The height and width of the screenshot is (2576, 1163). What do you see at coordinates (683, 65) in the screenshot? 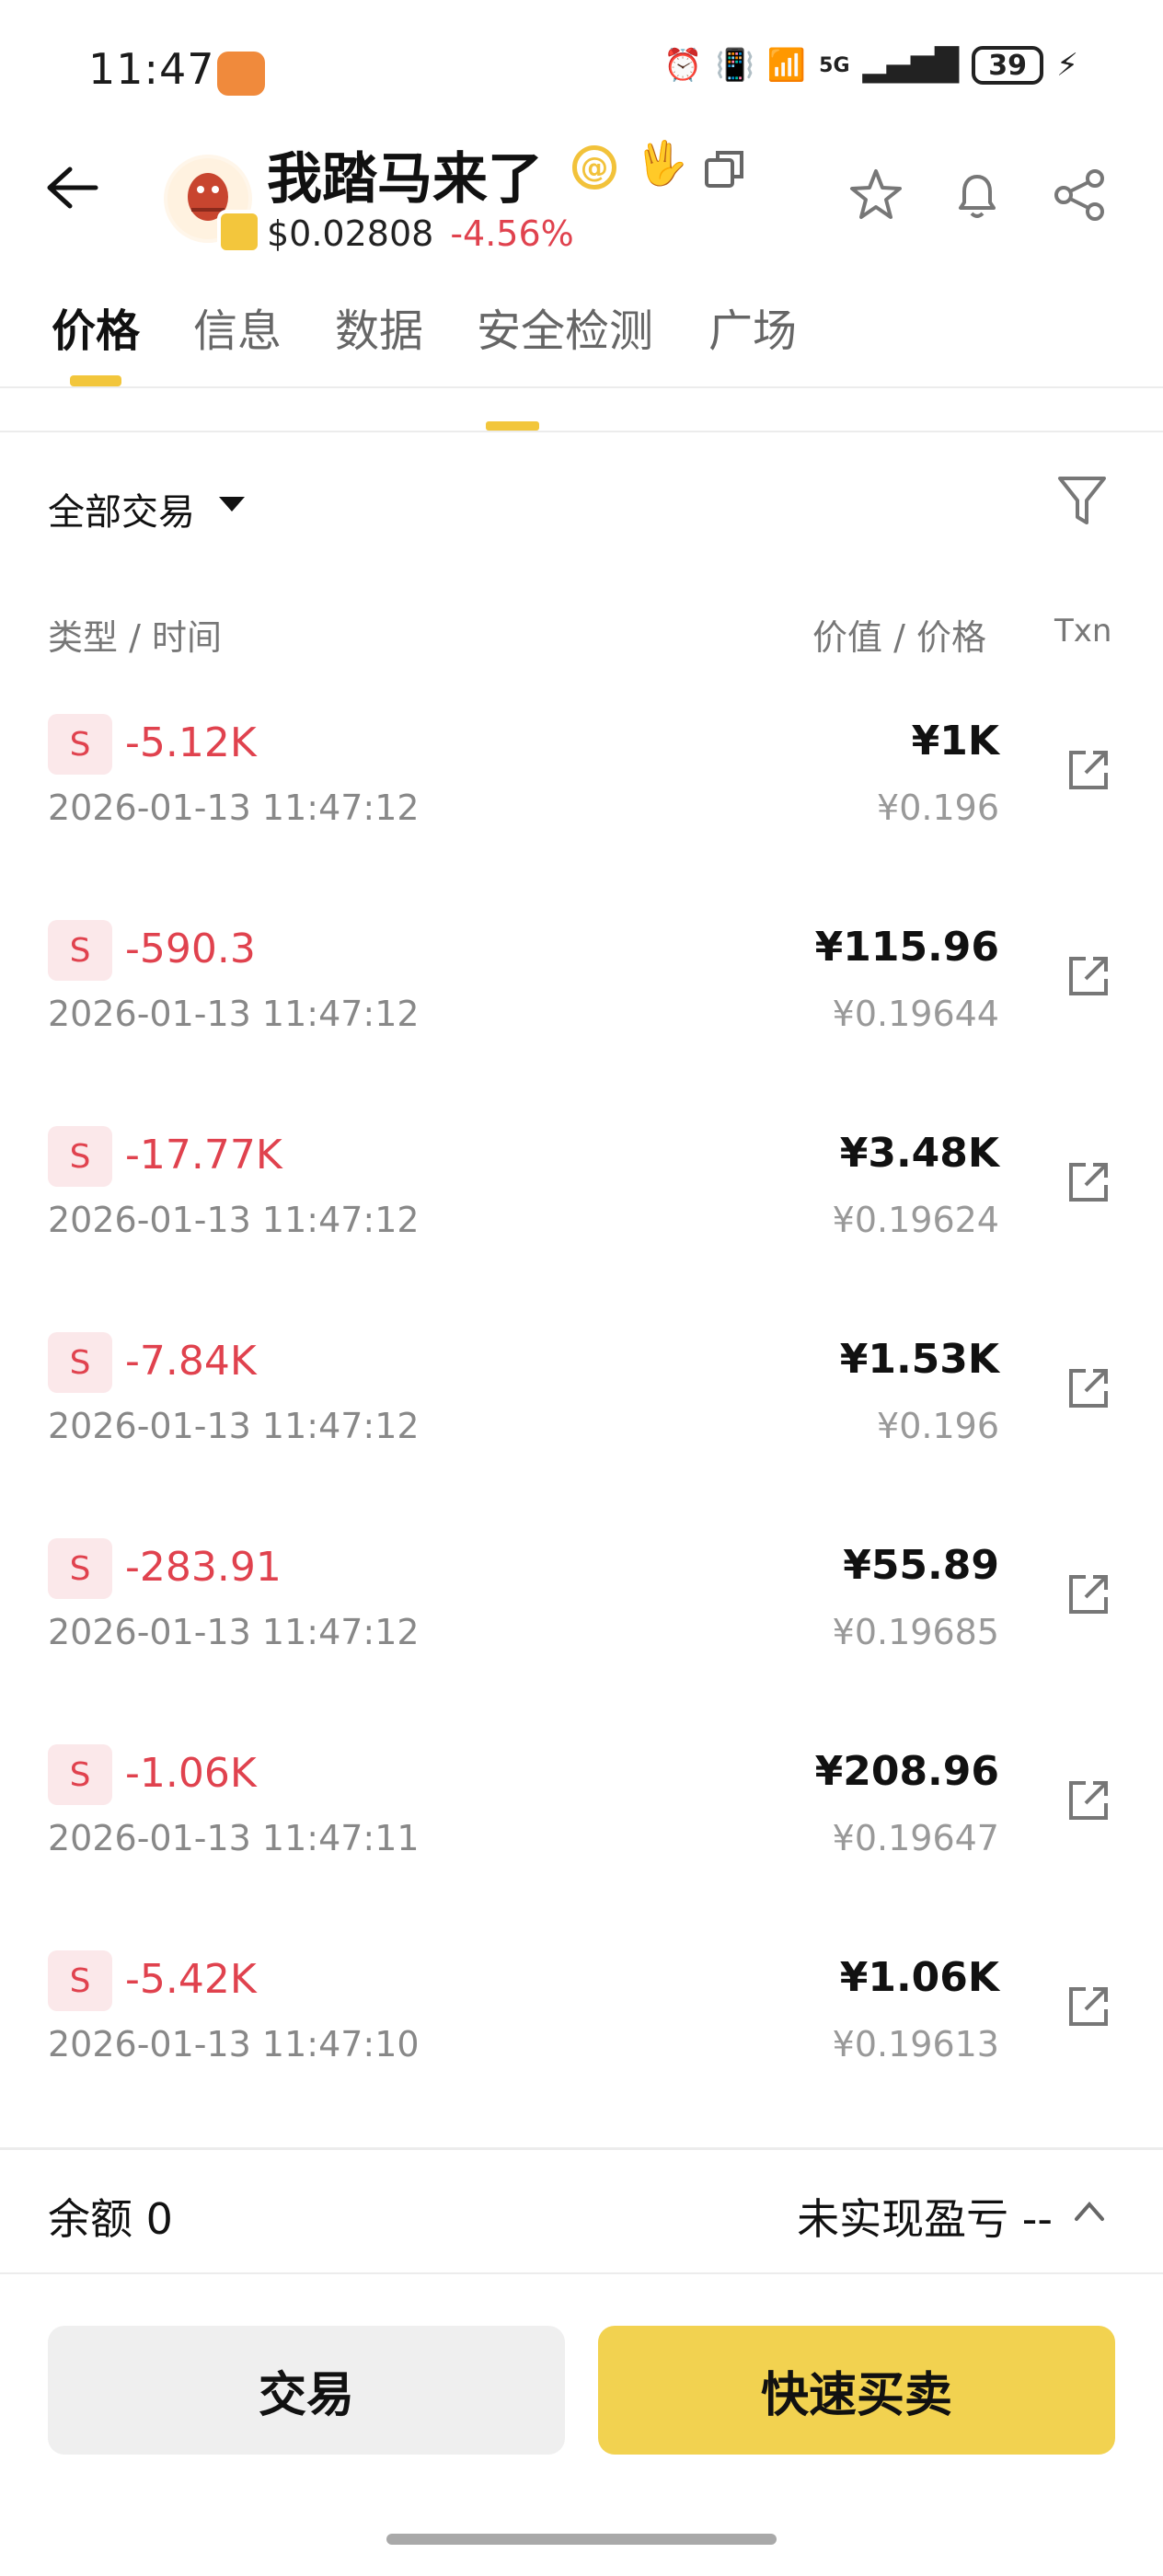
I see `alarm-icon: ⏰` at bounding box center [683, 65].